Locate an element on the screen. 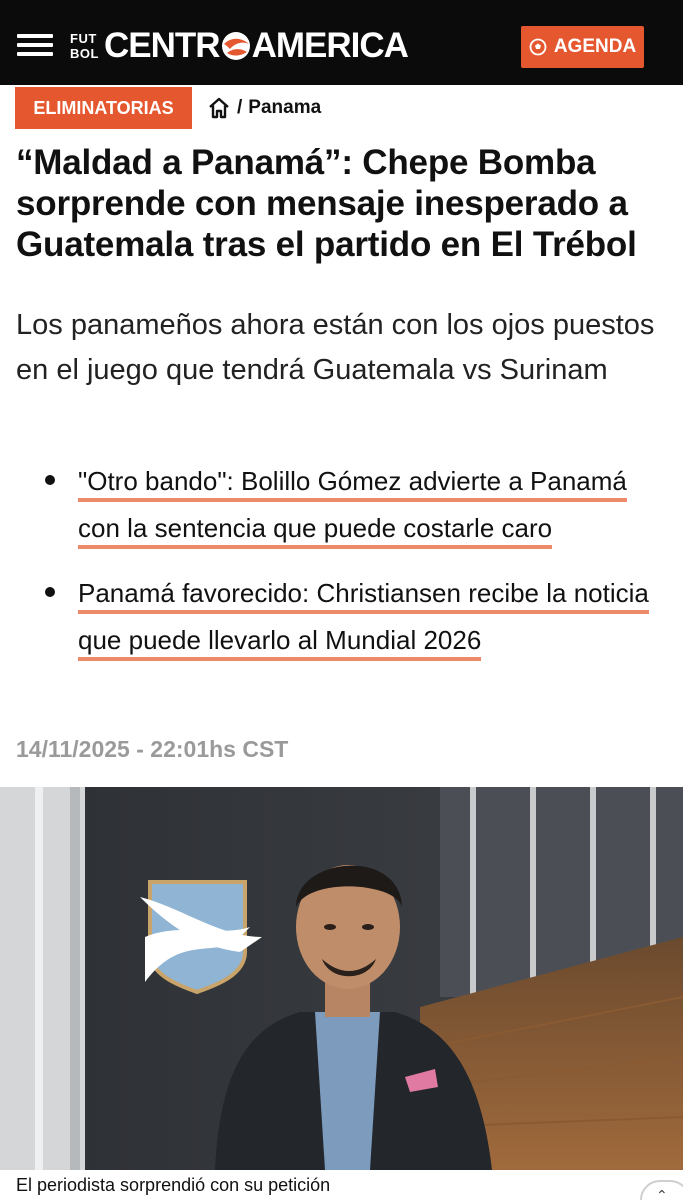 This screenshot has width=683, height=1200. logo-small-bottom: BOL is located at coordinates (84, 53).